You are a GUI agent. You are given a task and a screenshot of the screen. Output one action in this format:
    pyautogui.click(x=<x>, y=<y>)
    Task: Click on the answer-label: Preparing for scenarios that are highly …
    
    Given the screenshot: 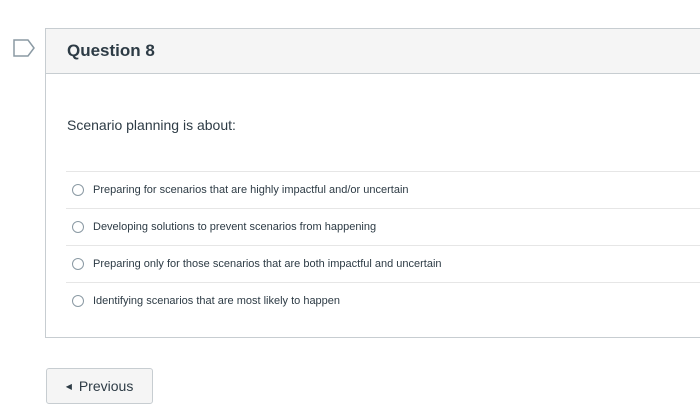 What is the action you would take?
    pyautogui.click(x=251, y=190)
    